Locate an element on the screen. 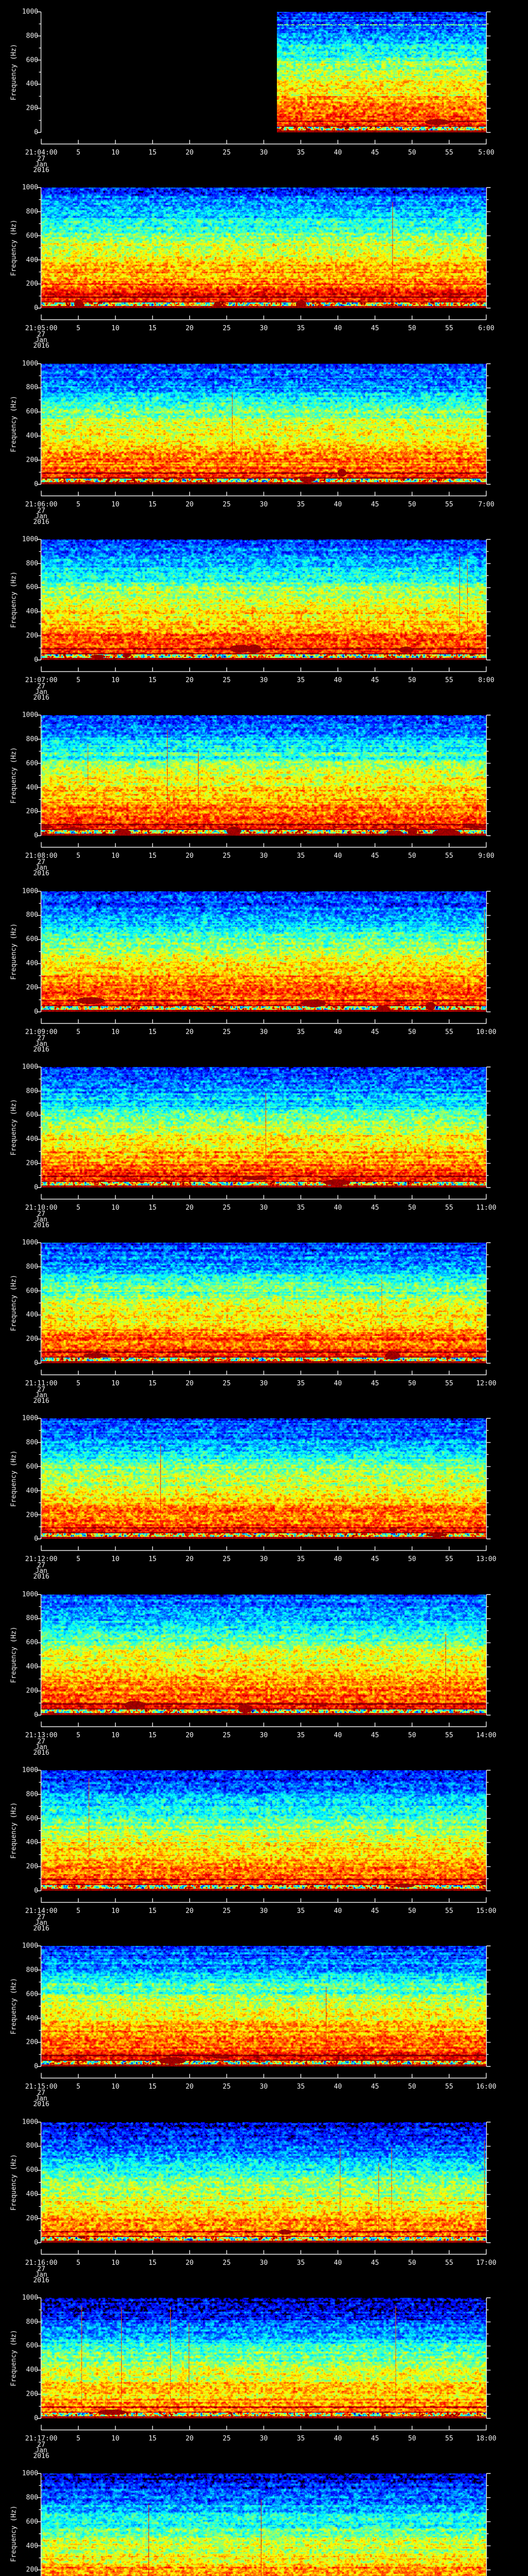 The image size is (528, 2576). x-end-time-label: 6:00 is located at coordinates (486, 329).